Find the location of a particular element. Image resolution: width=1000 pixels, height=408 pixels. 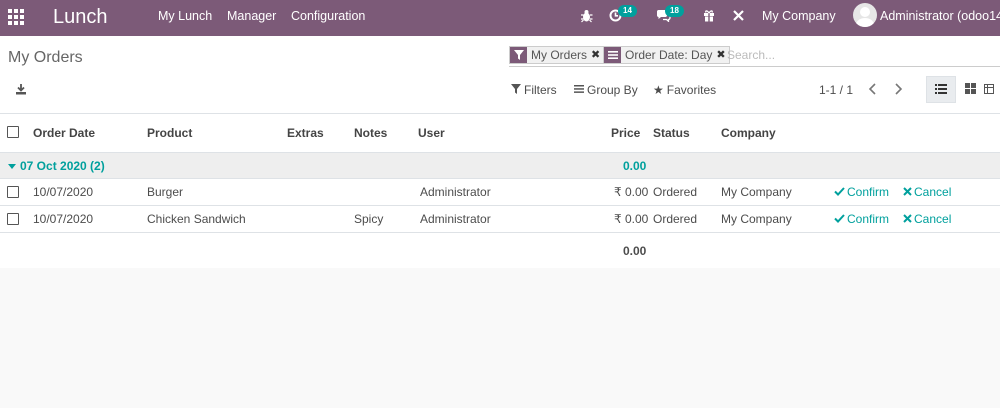

calendar-view-button is located at coordinates (992, 89).